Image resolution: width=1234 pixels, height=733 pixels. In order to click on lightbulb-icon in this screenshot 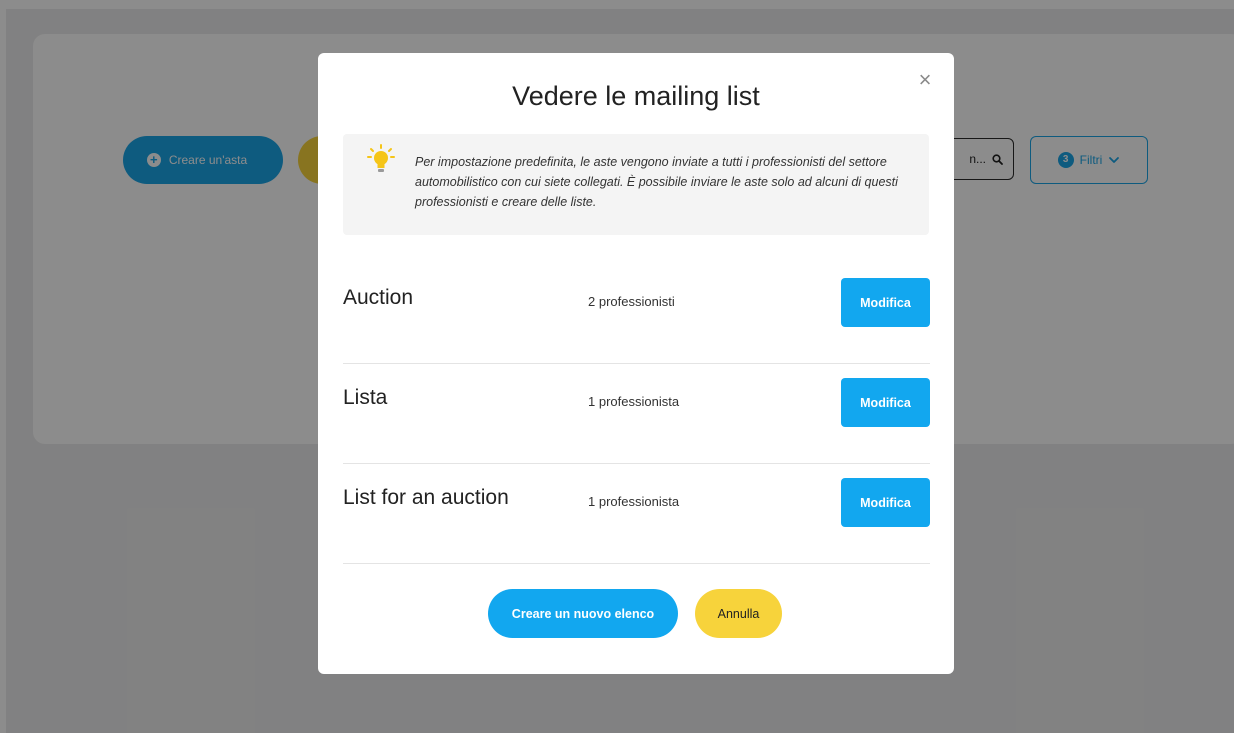, I will do `click(381, 158)`.